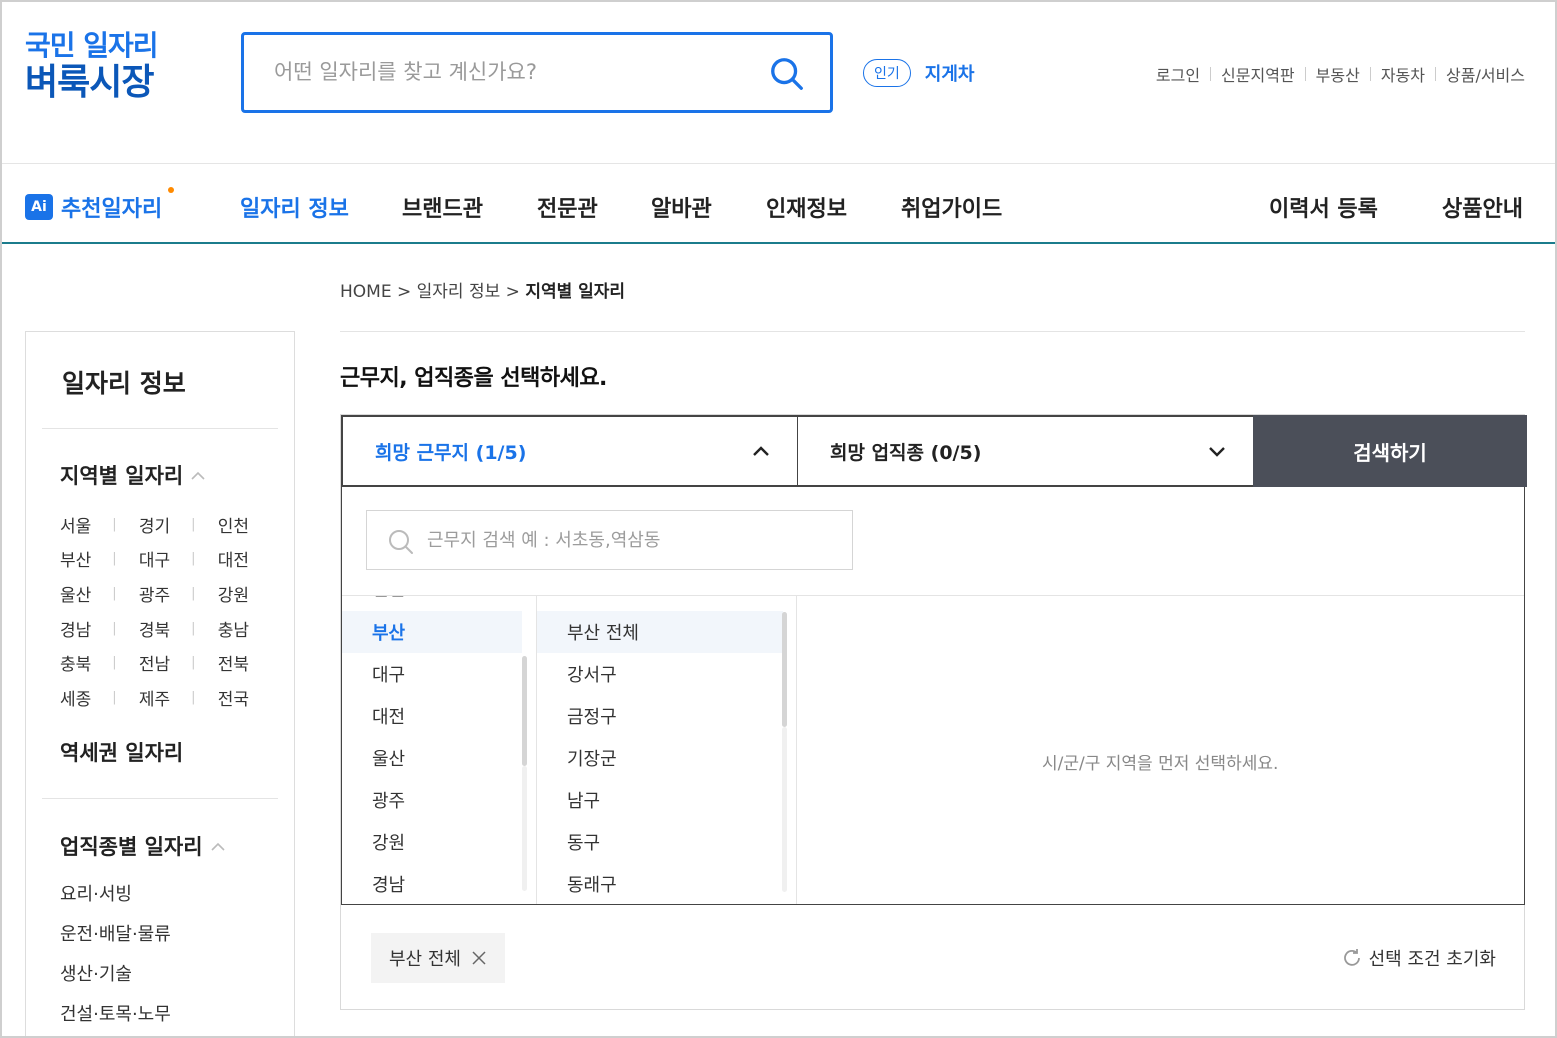  I want to click on jobtype-production-tech: 생산·기술, so click(115, 980).